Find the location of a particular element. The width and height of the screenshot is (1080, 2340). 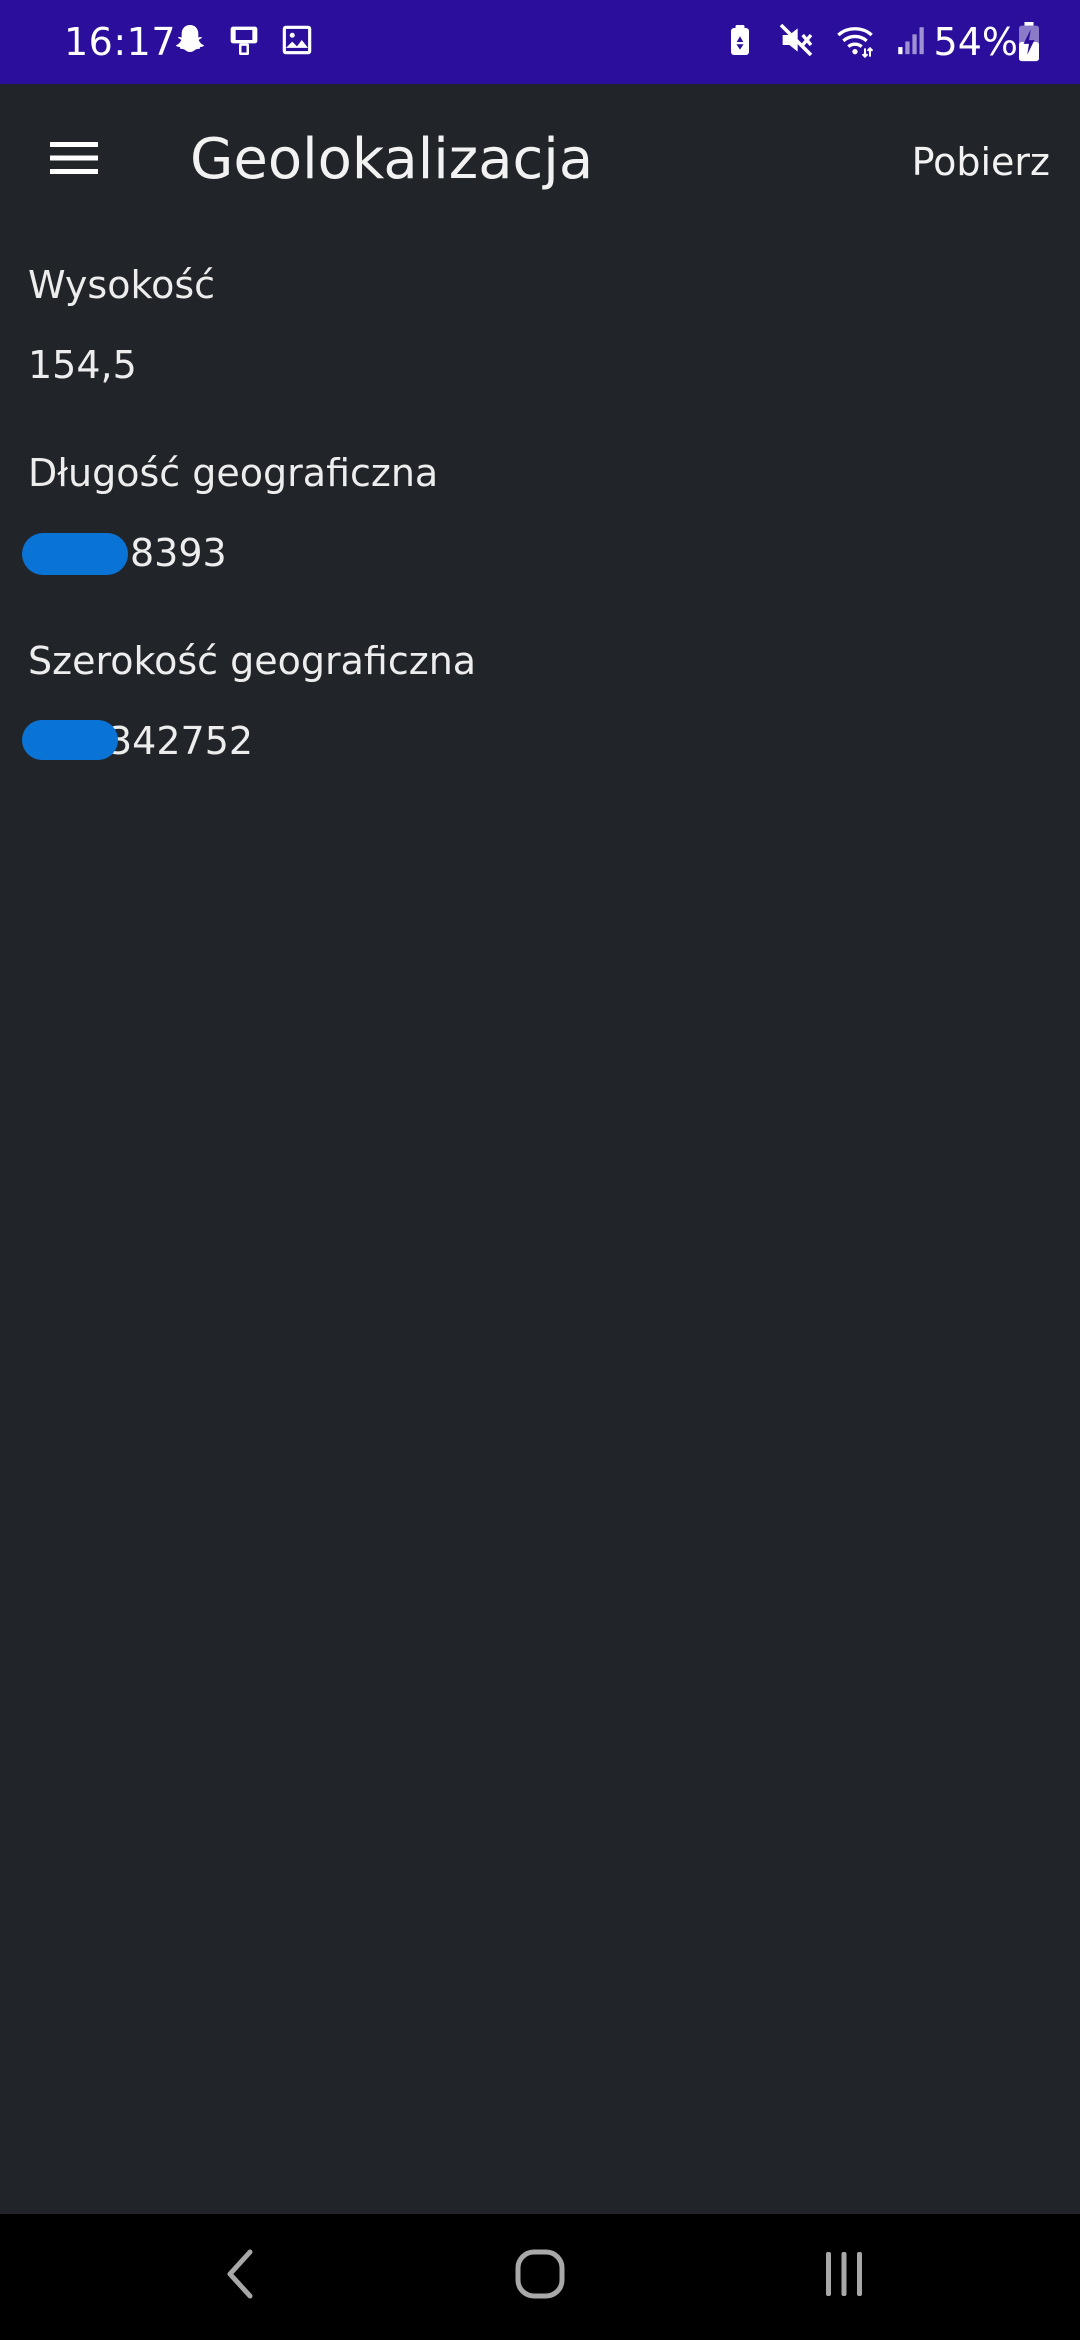

recents-button is located at coordinates (844, 2276).